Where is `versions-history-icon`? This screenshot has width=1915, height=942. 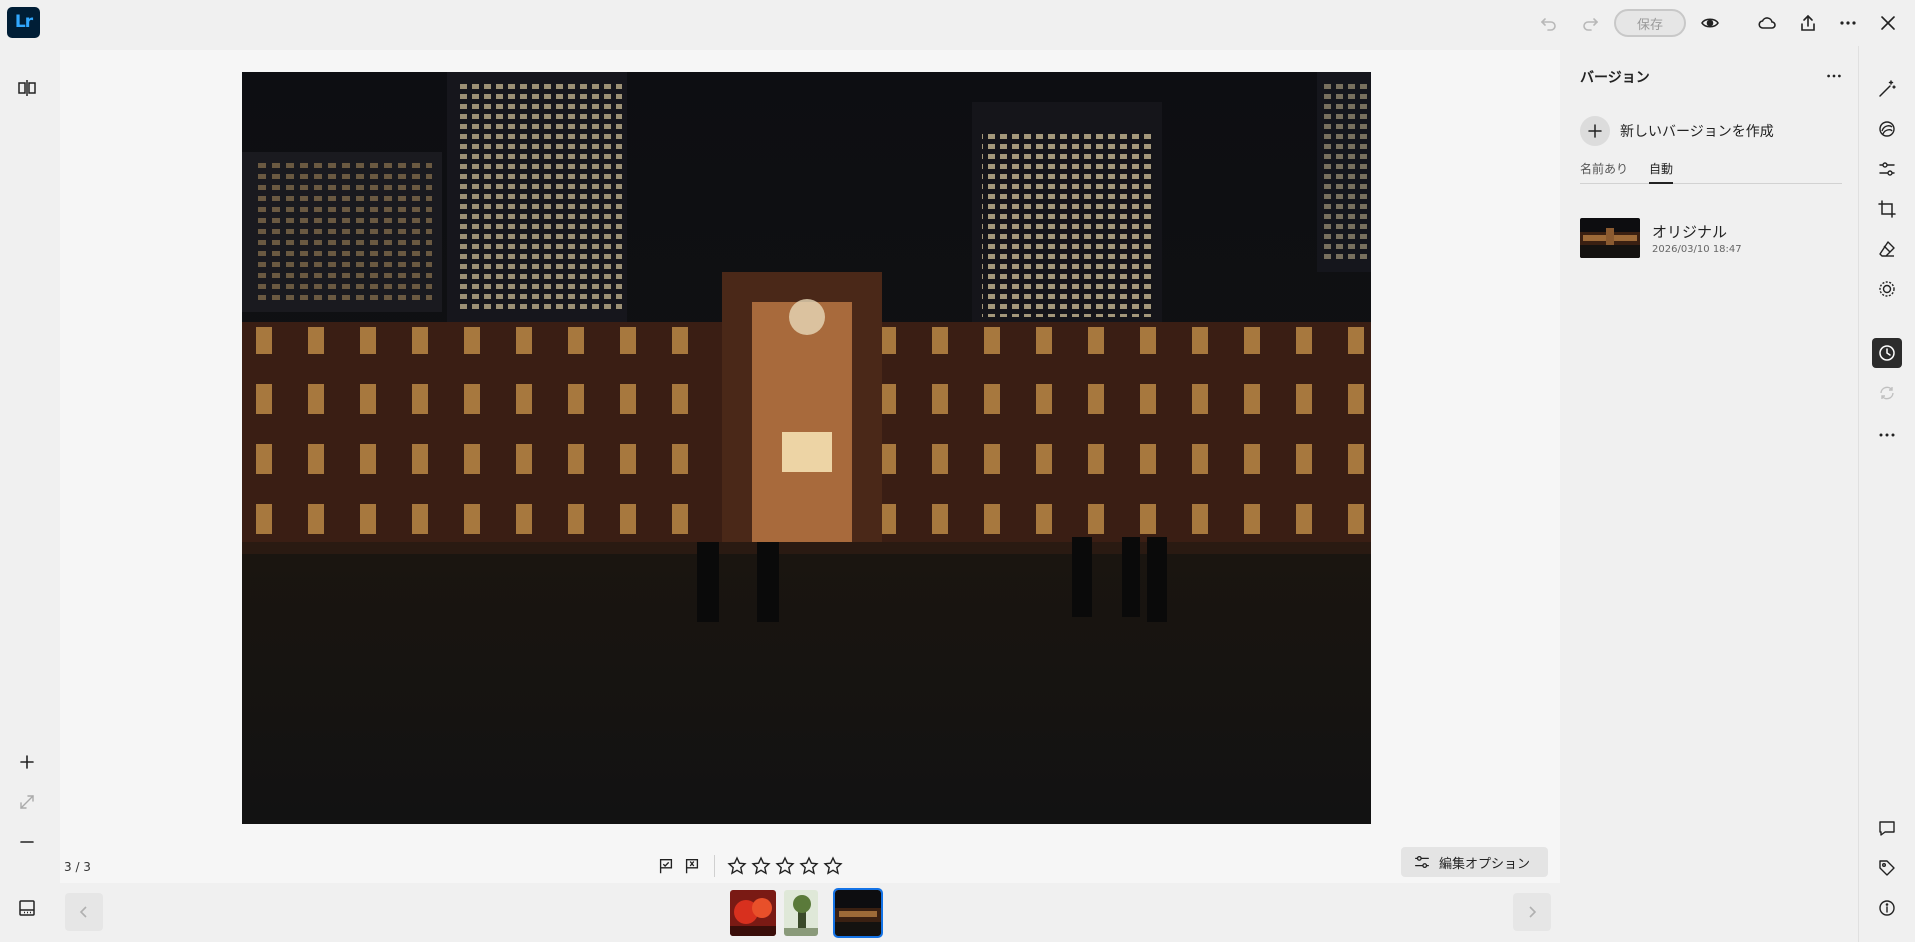 versions-history-icon is located at coordinates (1887, 353).